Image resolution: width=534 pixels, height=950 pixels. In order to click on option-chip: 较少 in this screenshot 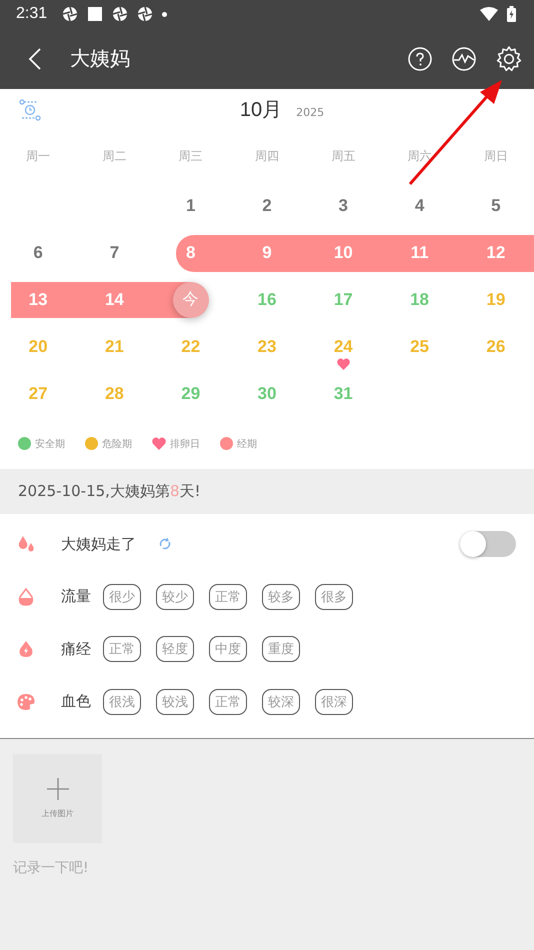, I will do `click(175, 597)`.